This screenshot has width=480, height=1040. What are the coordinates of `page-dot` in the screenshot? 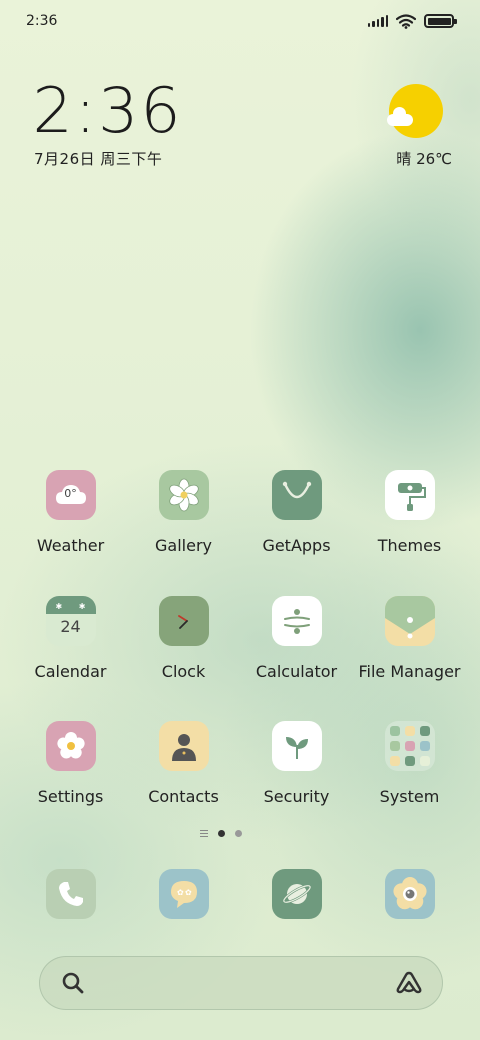 It's located at (238, 833).